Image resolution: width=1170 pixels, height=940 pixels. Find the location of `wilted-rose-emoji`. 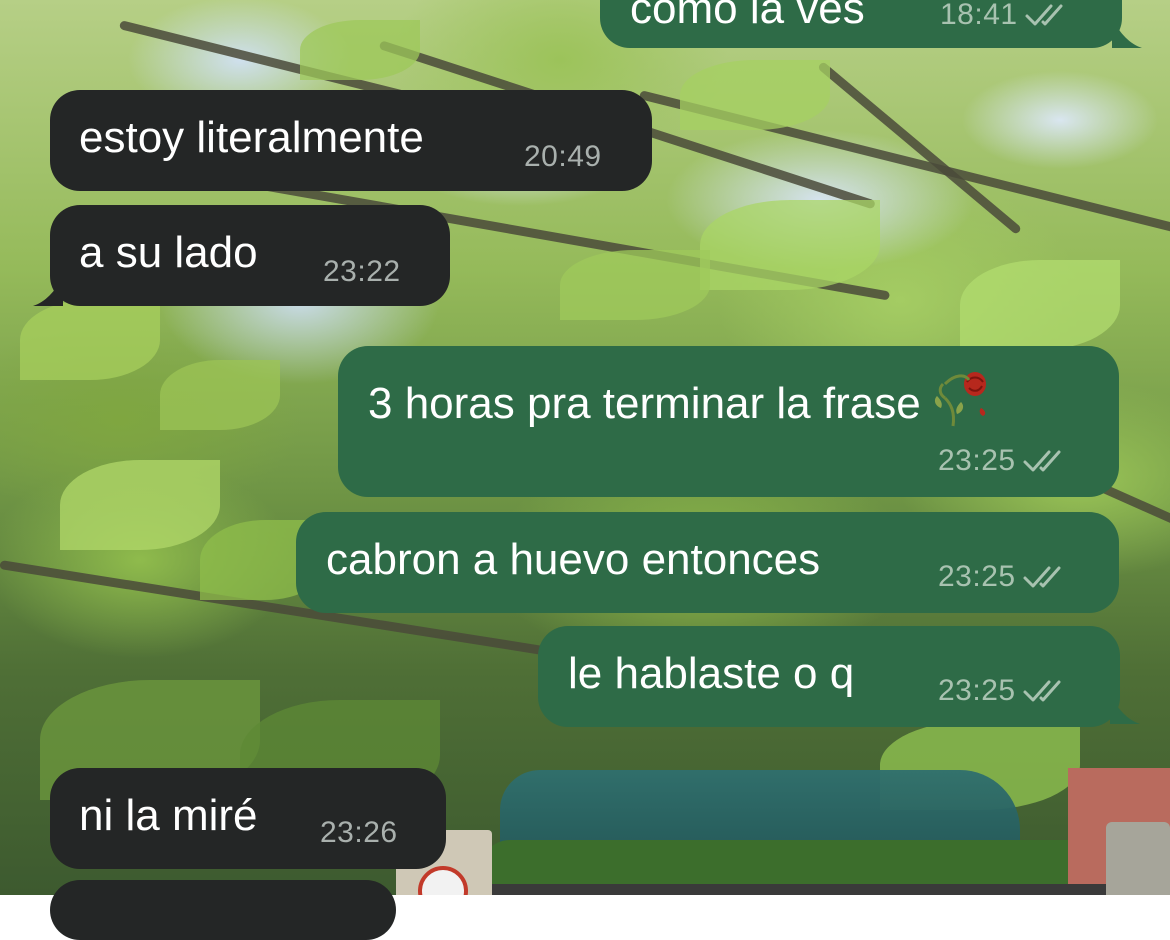

wilted-rose-emoji is located at coordinates (960, 399).